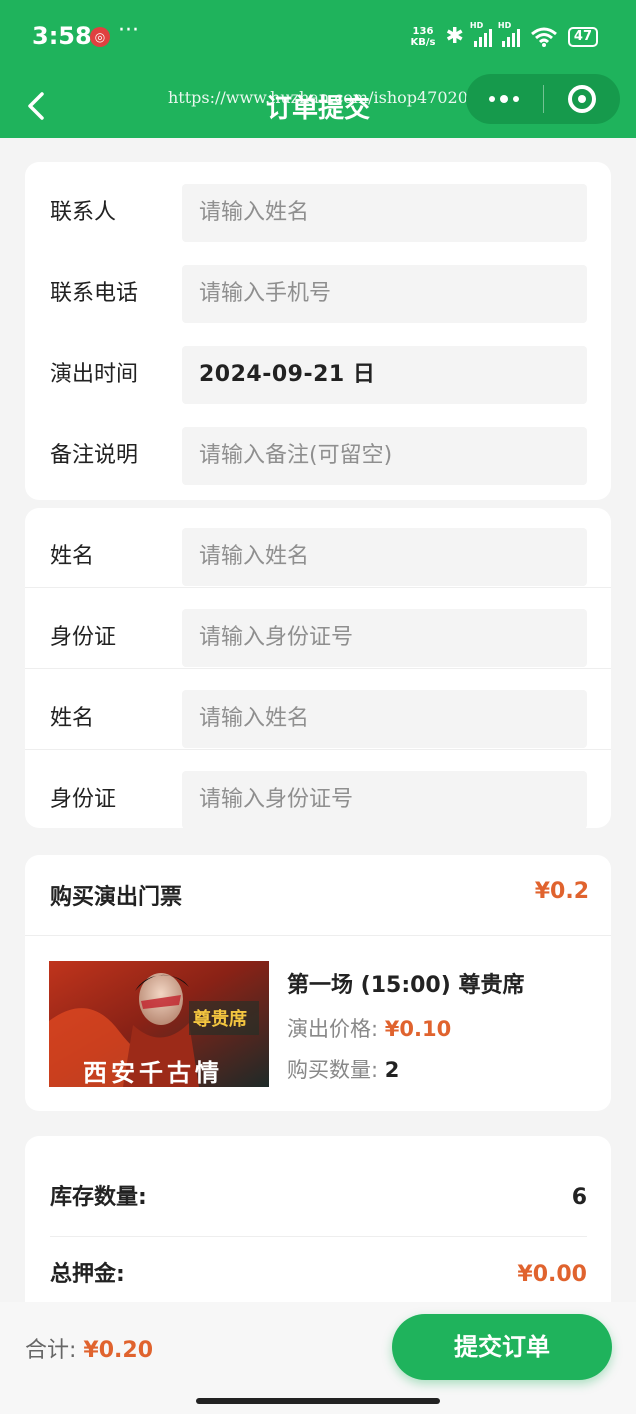 The width and height of the screenshot is (636, 1414). I want to click on net-speed: 136 KB/s, so click(422, 37).